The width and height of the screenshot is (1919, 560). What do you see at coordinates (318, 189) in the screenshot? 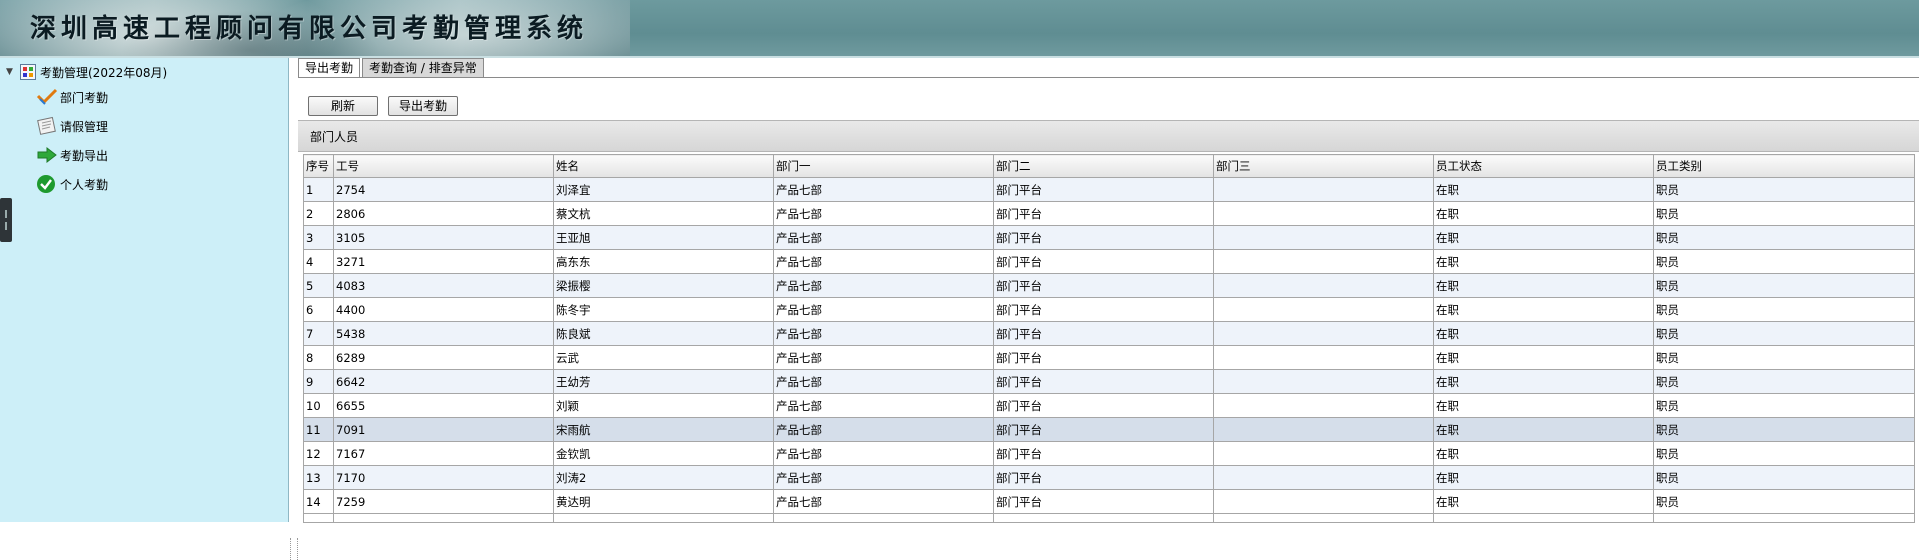
I see `table-cell: 1` at bounding box center [318, 189].